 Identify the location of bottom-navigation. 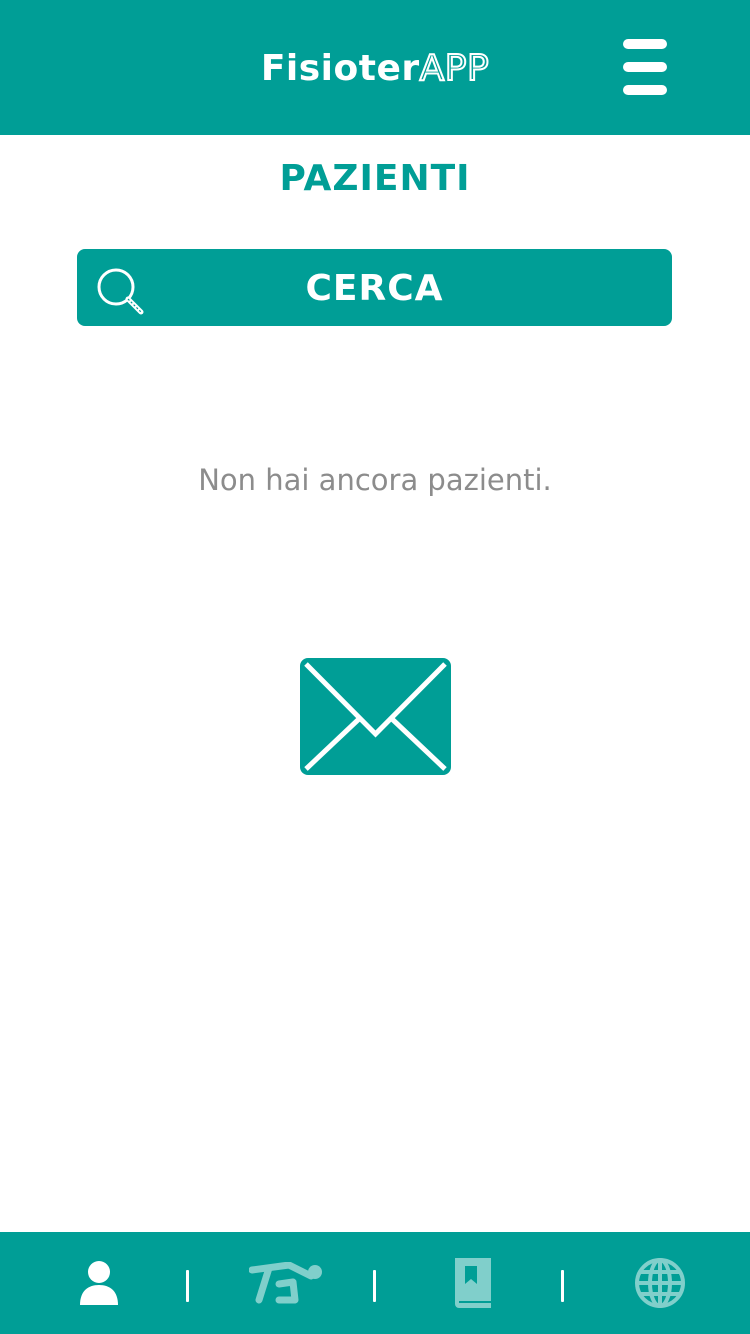
(375, 1283).